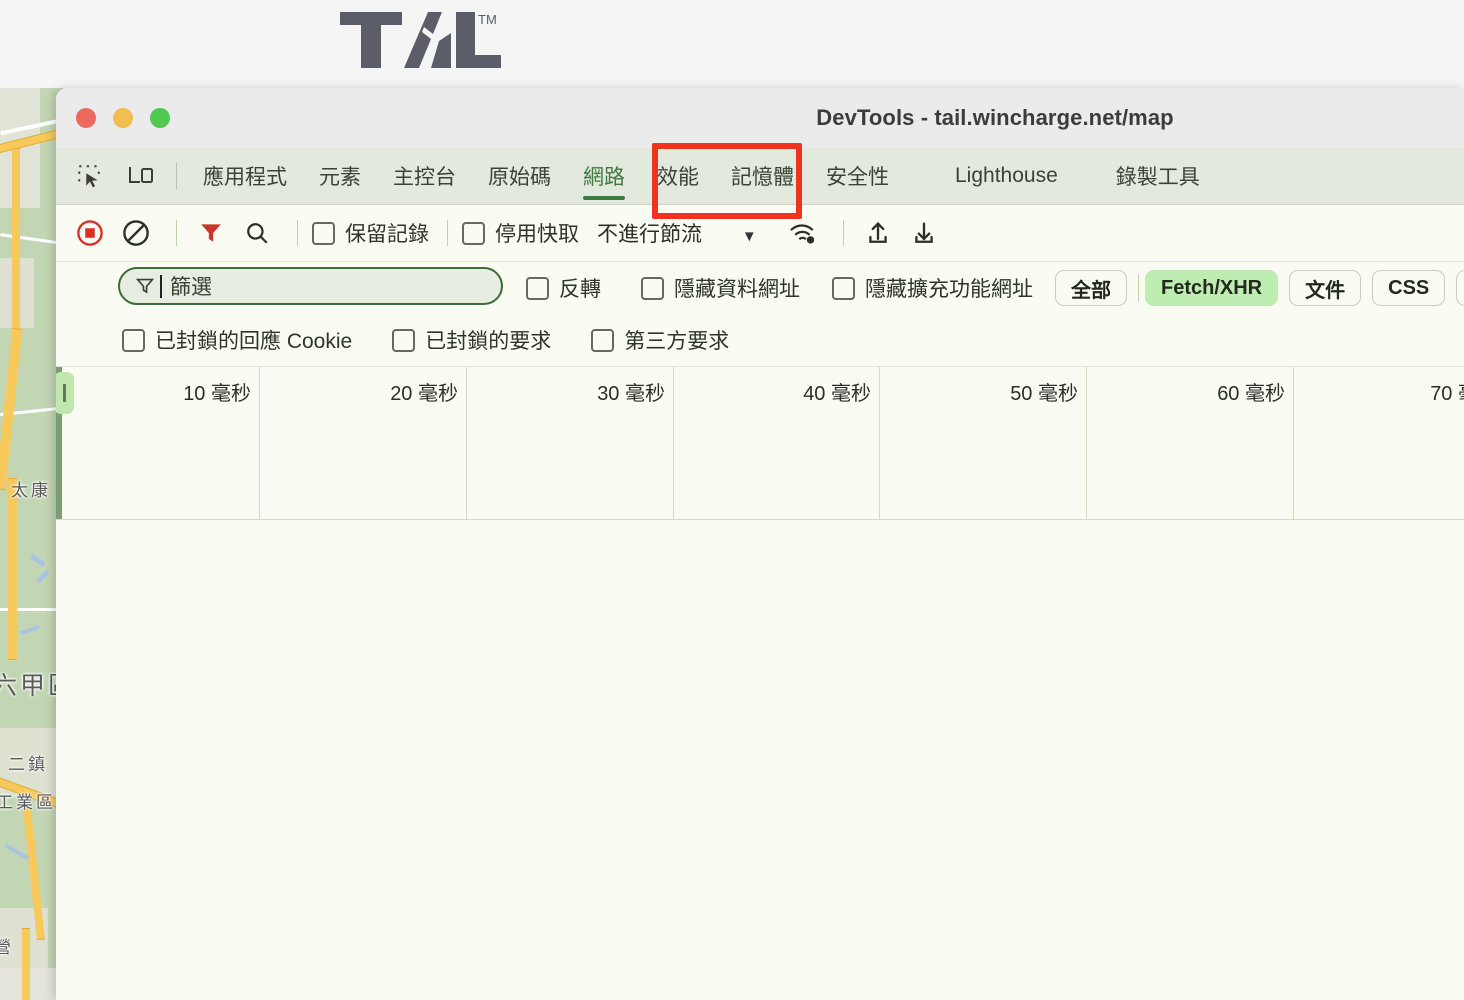  What do you see at coordinates (89, 176) in the screenshot?
I see `inspect-element-icon` at bounding box center [89, 176].